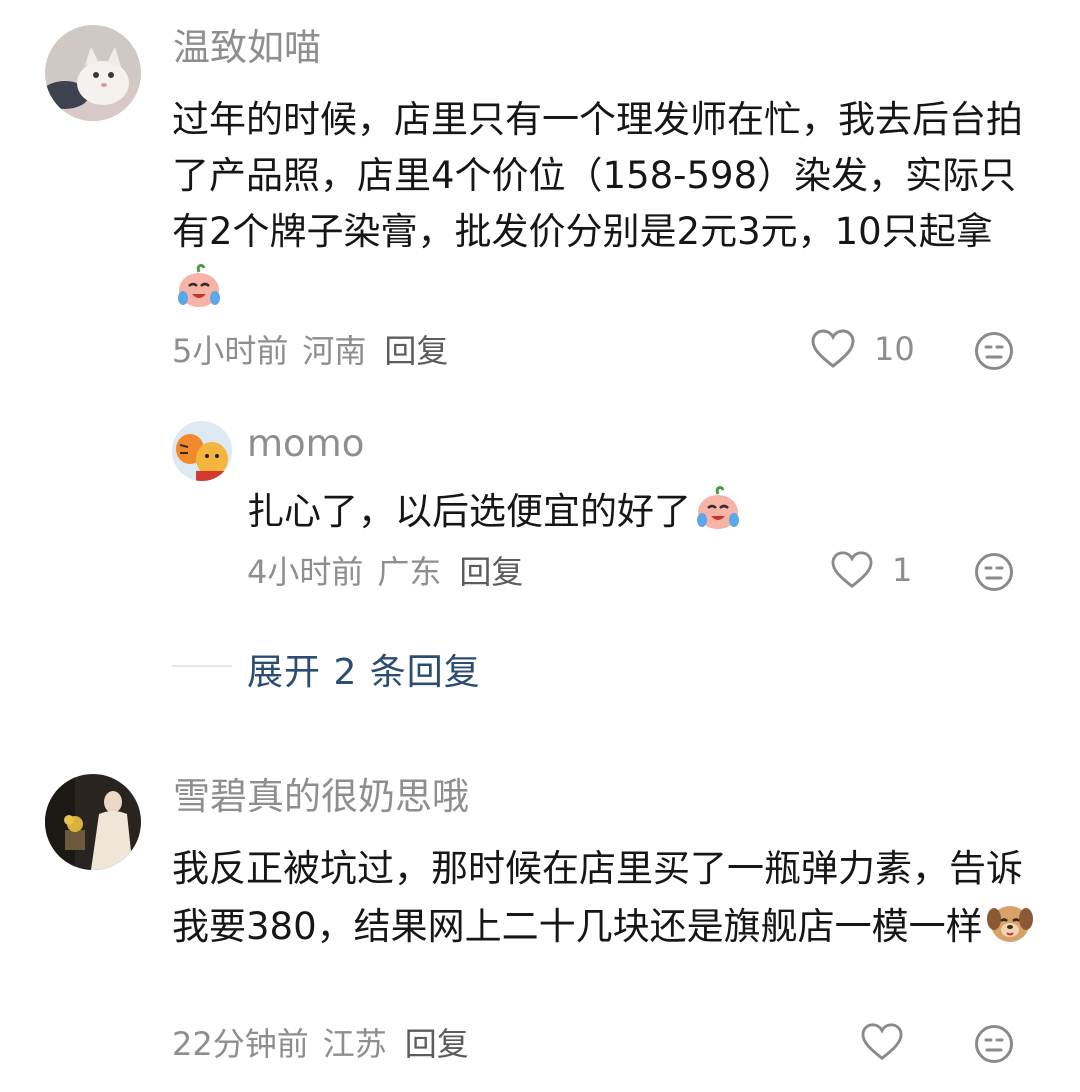 The width and height of the screenshot is (1080, 1092). Describe the element at coordinates (469, 511) in the screenshot. I see `reply-text-body: 扎心了，以后选便宜的好了` at that location.